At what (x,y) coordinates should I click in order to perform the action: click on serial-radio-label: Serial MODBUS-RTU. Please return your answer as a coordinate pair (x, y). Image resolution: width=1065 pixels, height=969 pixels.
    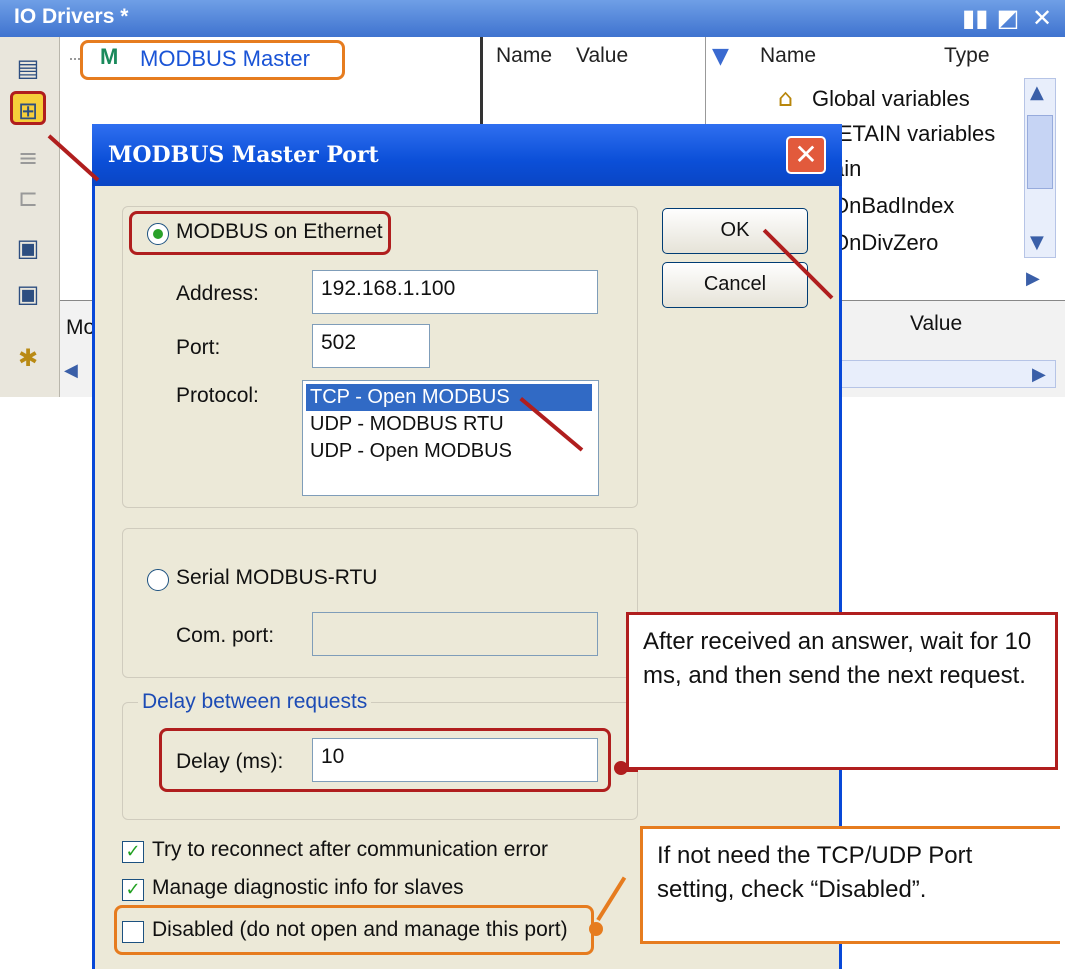
    Looking at the image, I should click on (276, 578).